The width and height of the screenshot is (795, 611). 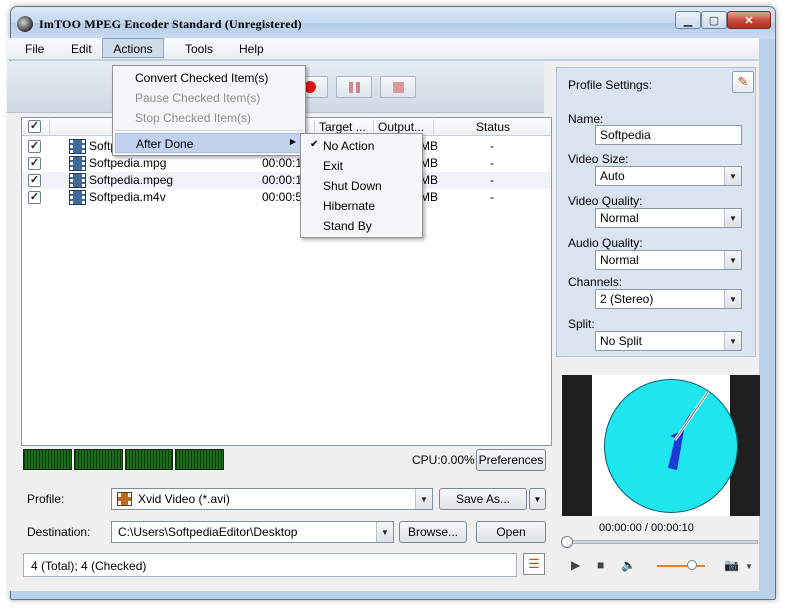 What do you see at coordinates (668, 135) in the screenshot?
I see `name-input: Softpedia` at bounding box center [668, 135].